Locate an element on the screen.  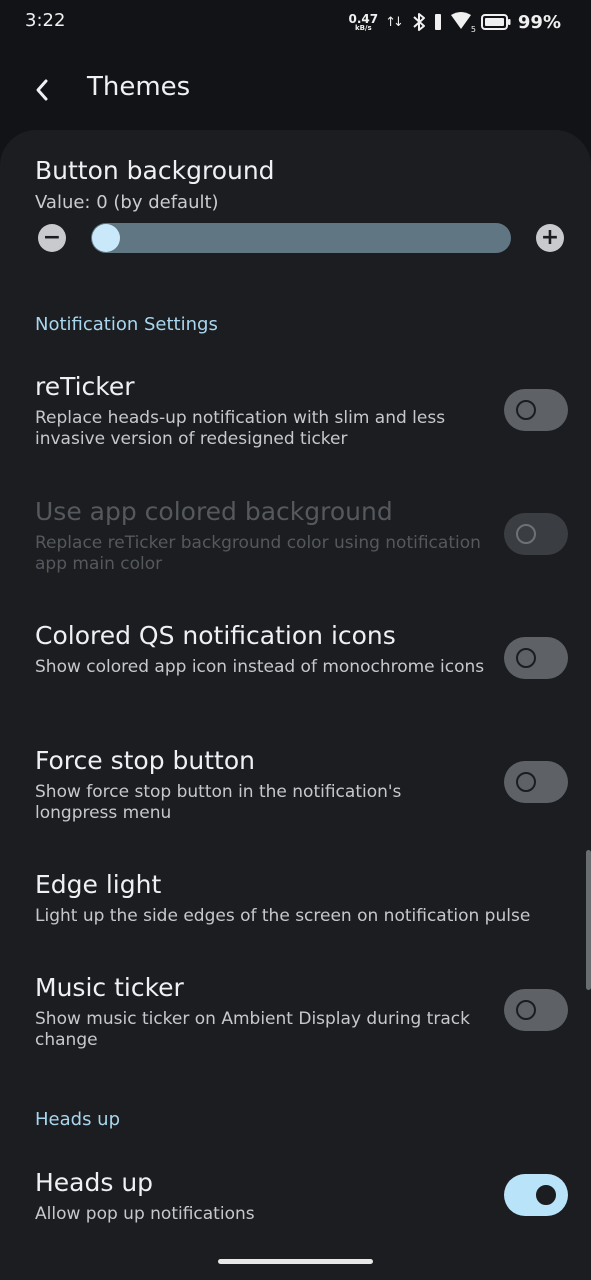
setting-title: Force stop button is located at coordinates (145, 760).